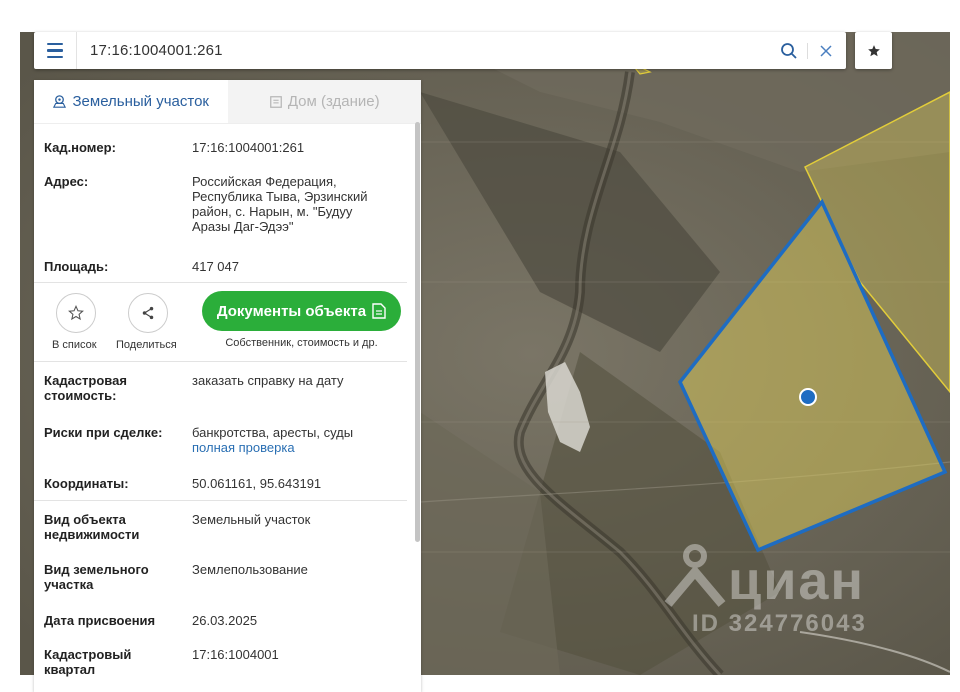  I want to click on tab-land-plot: Земельный участок, so click(131, 101).